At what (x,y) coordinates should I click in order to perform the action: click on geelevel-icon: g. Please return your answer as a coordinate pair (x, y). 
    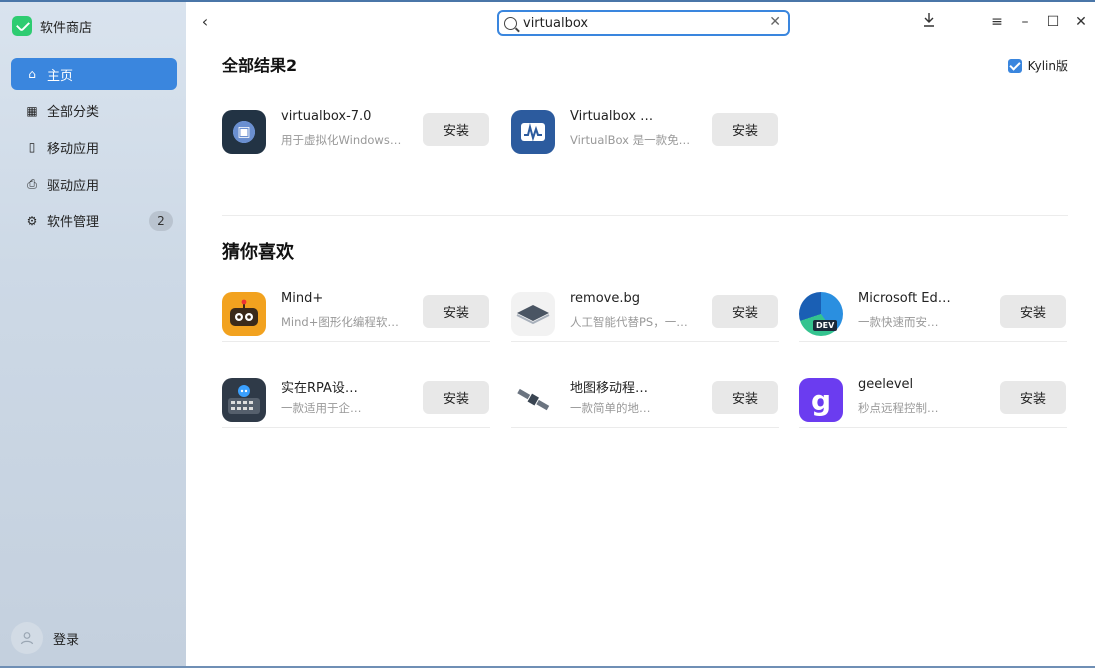
    Looking at the image, I should click on (821, 400).